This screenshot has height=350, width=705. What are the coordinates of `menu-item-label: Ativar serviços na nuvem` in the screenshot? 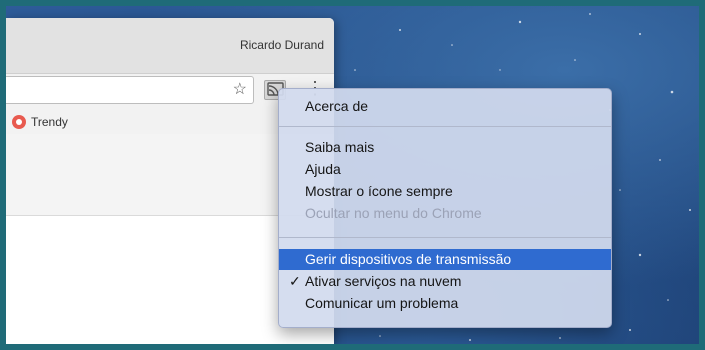 It's located at (383, 281).